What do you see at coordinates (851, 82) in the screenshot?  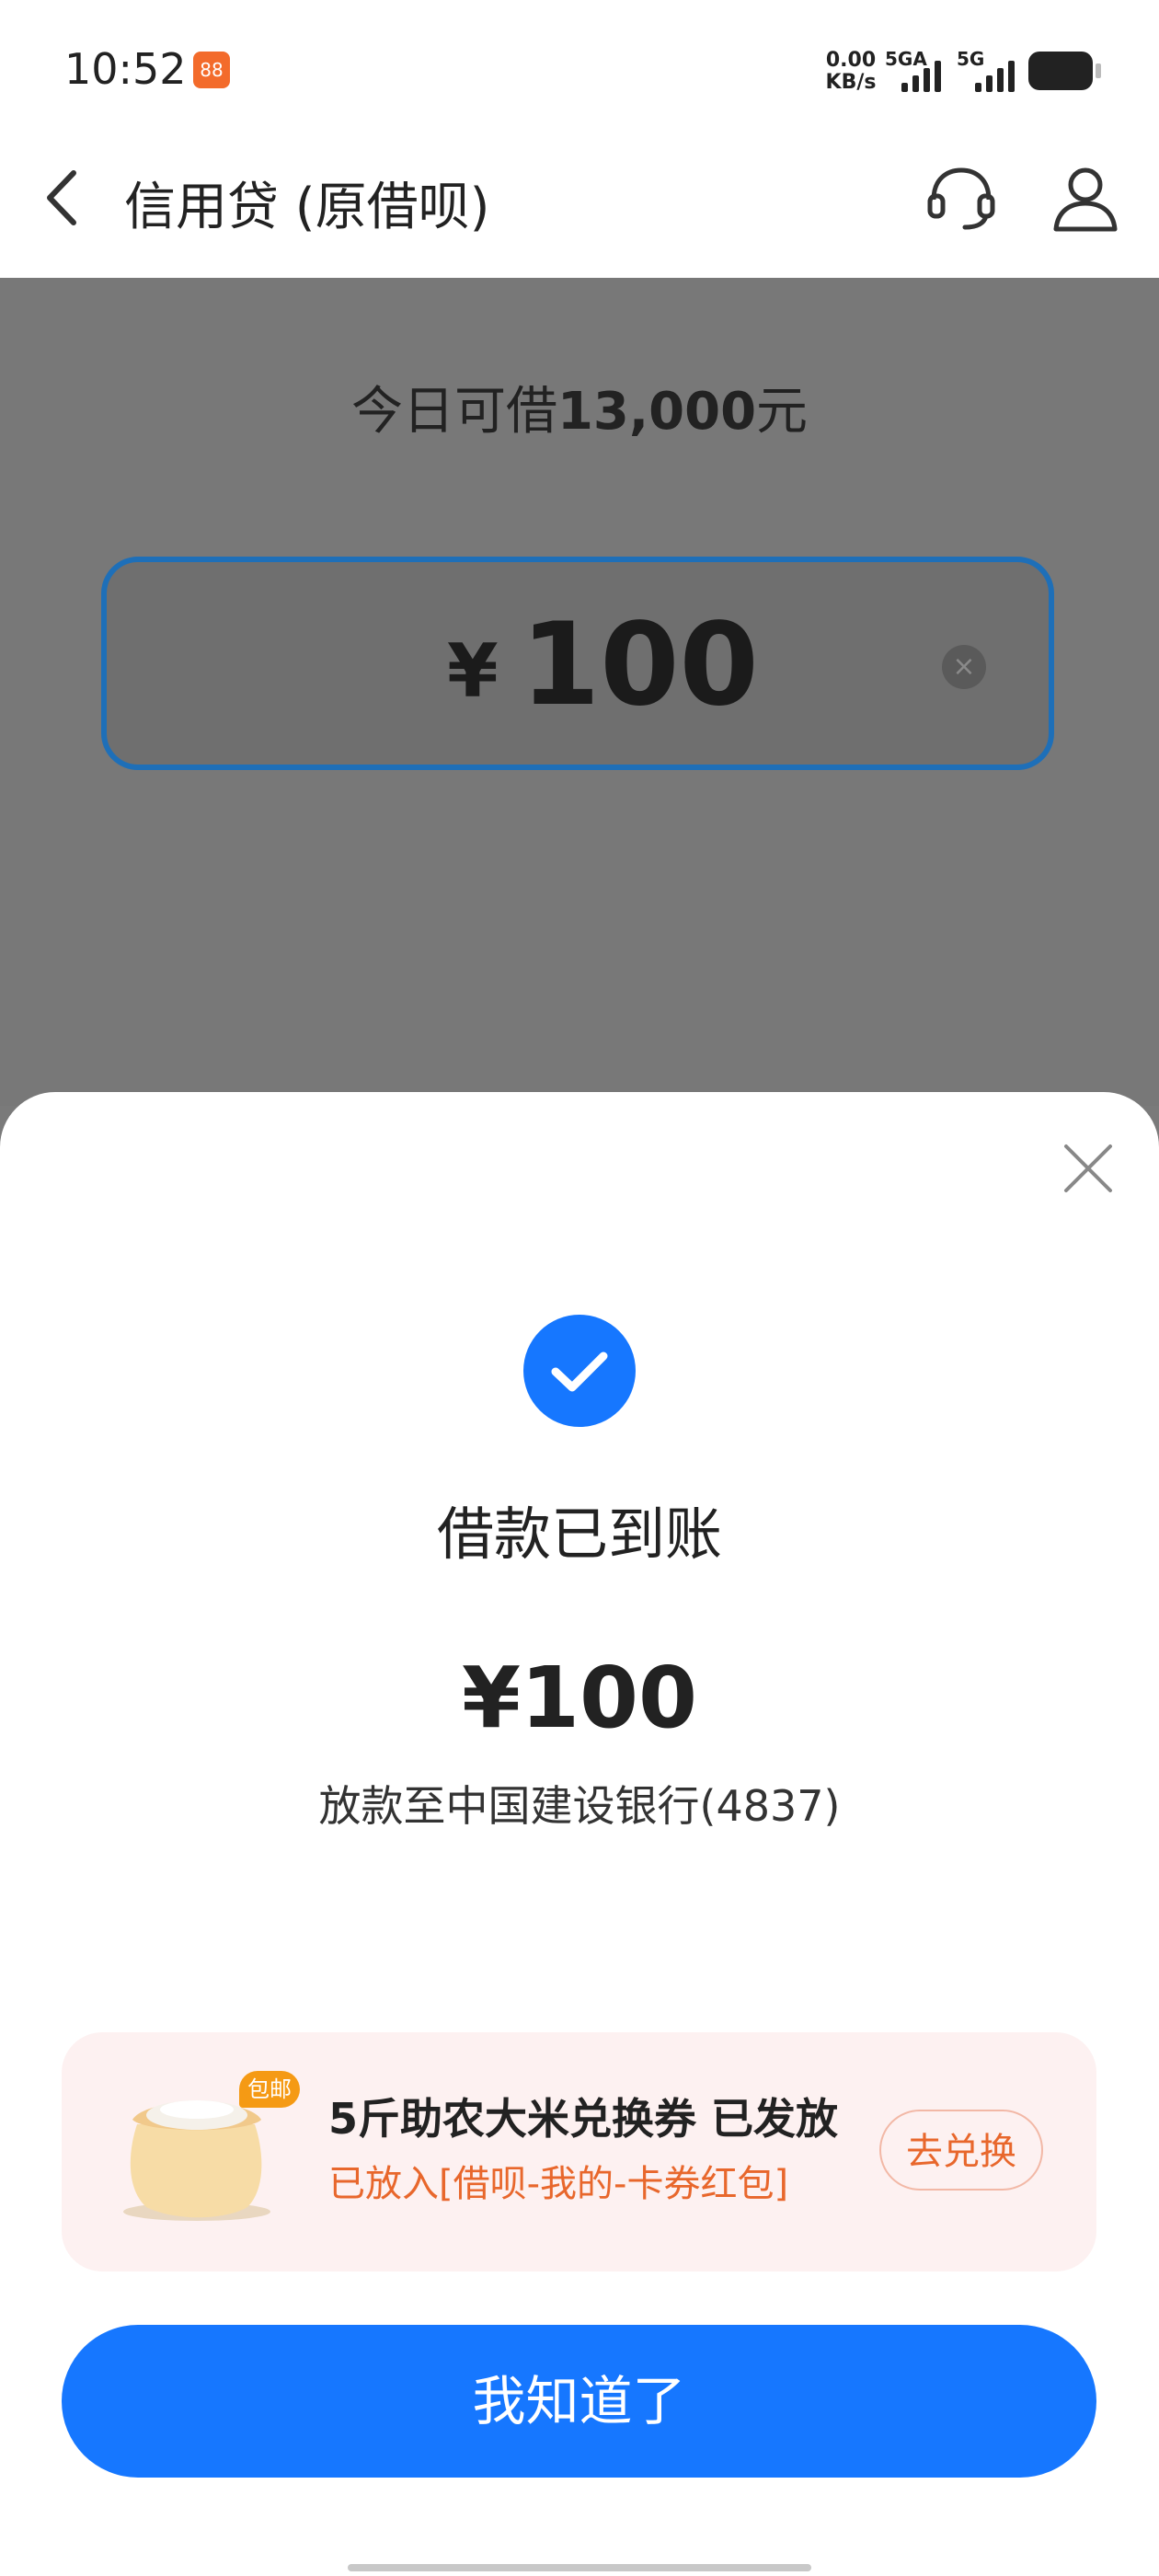 I see `network-speed-unit: KB/s` at bounding box center [851, 82].